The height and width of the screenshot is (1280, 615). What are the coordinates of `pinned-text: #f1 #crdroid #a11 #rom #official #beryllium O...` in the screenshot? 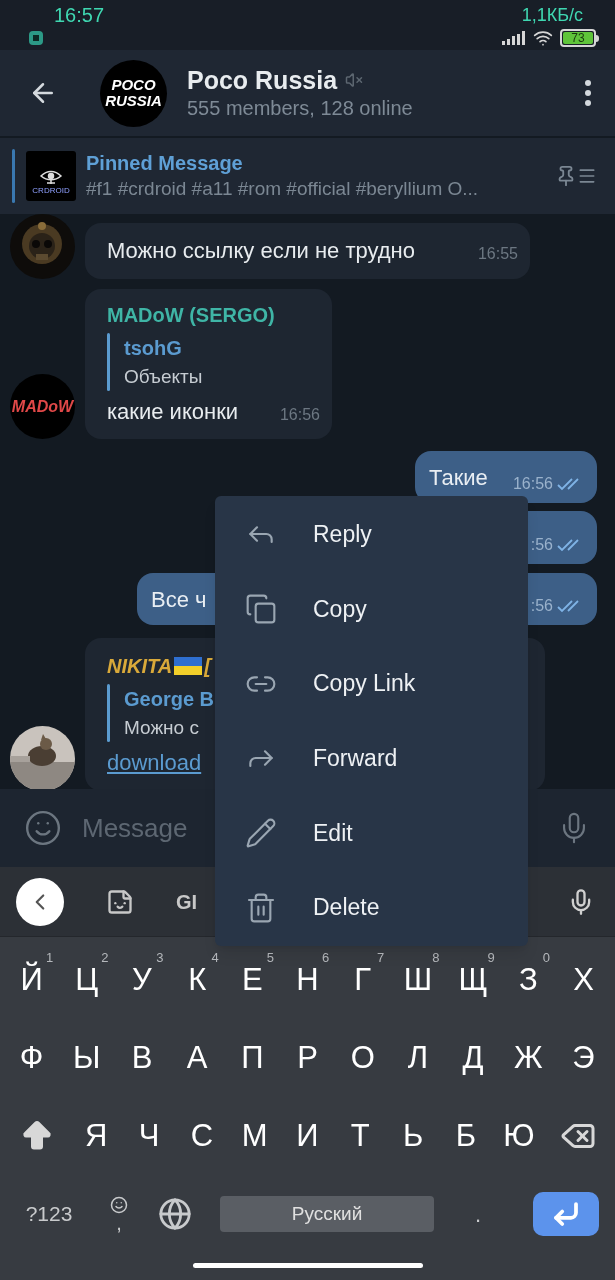 It's located at (283, 189).